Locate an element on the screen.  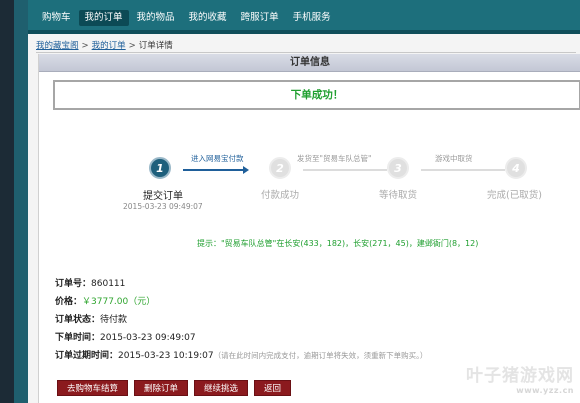
step-2-badge: 2 is located at coordinates (280, 168).